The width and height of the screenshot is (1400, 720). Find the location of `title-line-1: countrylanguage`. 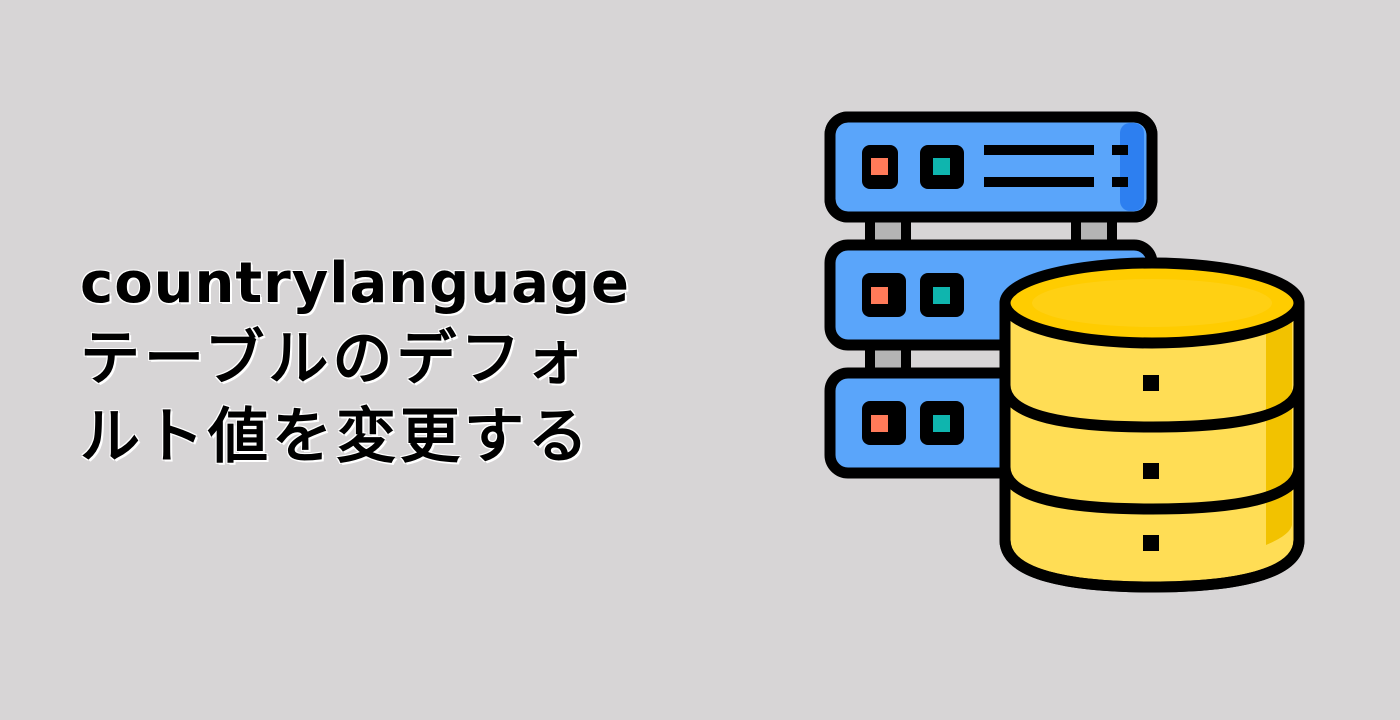

title-line-1: countrylanguage is located at coordinates (355, 283).